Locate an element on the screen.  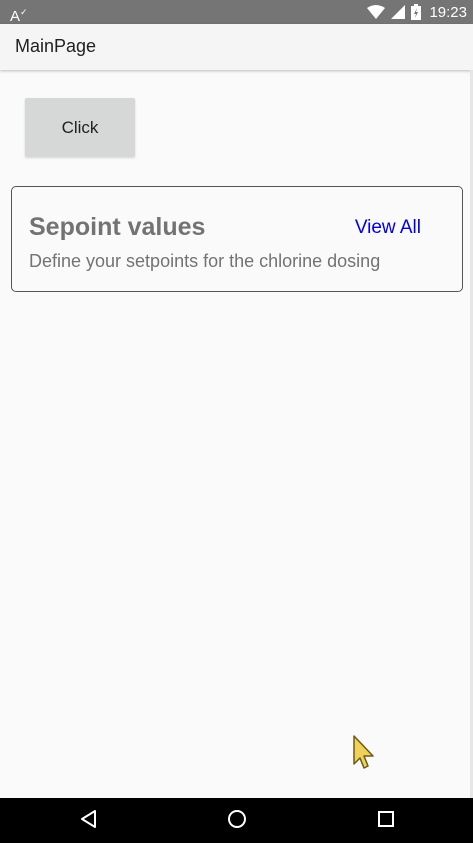
recents-button is located at coordinates (386, 820).